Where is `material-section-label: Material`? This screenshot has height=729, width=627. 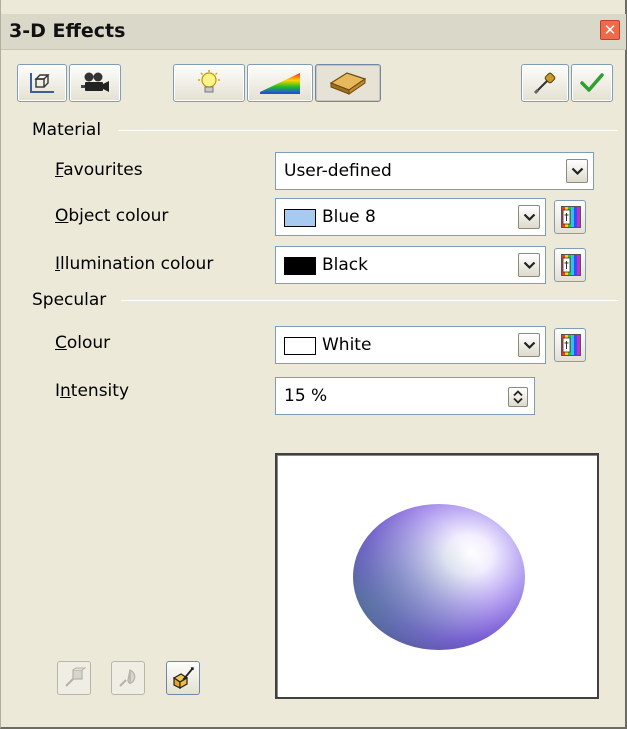
material-section-label: Material is located at coordinates (67, 130).